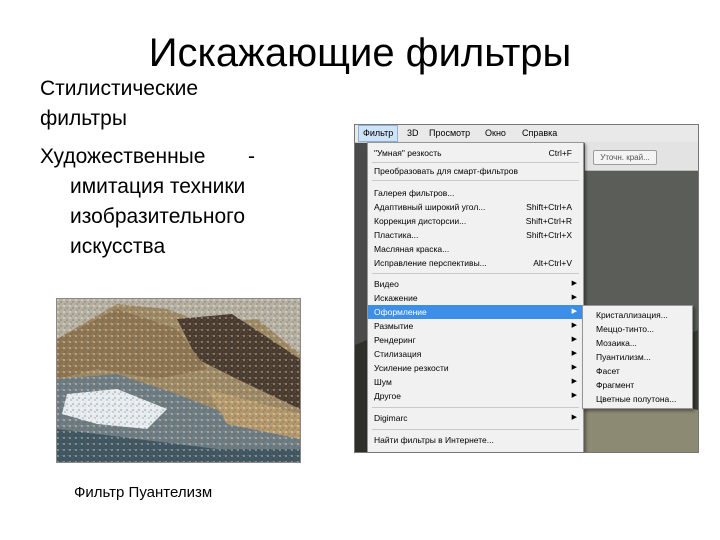 The width and height of the screenshot is (720, 540). I want to click on item-dash: -, so click(251, 156).